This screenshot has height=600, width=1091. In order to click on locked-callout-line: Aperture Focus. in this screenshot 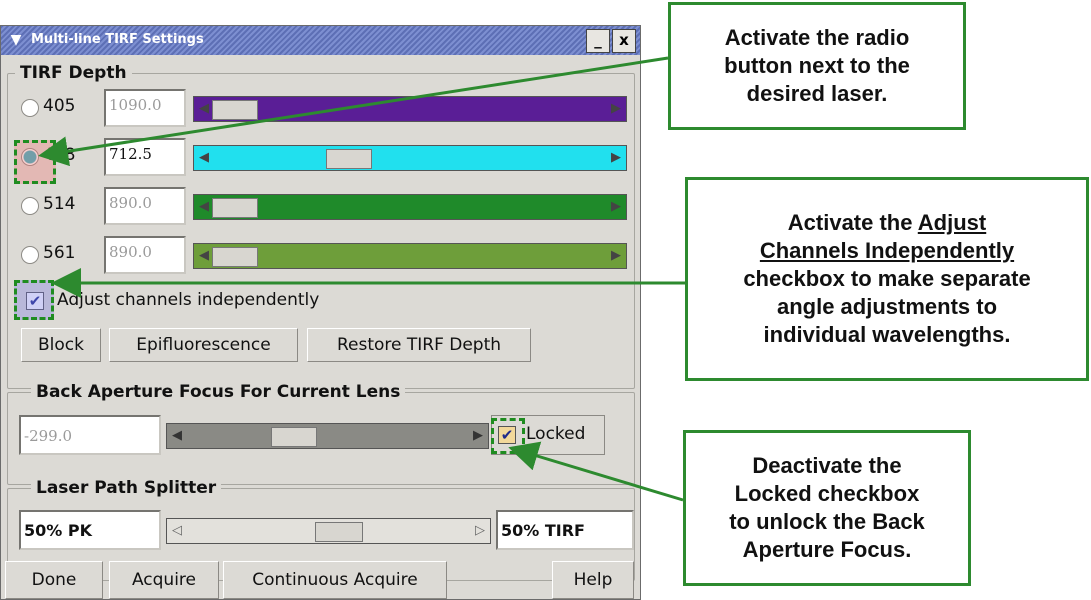, I will do `click(827, 549)`.